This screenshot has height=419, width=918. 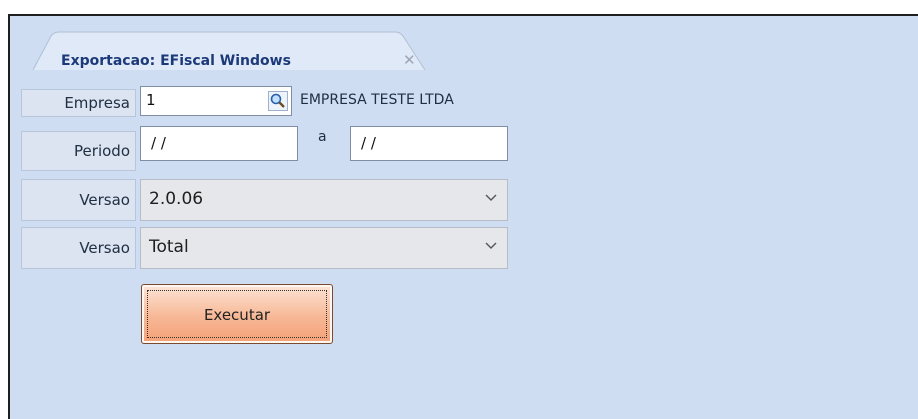 I want to click on executar-button-label: Executar, so click(x=237, y=314).